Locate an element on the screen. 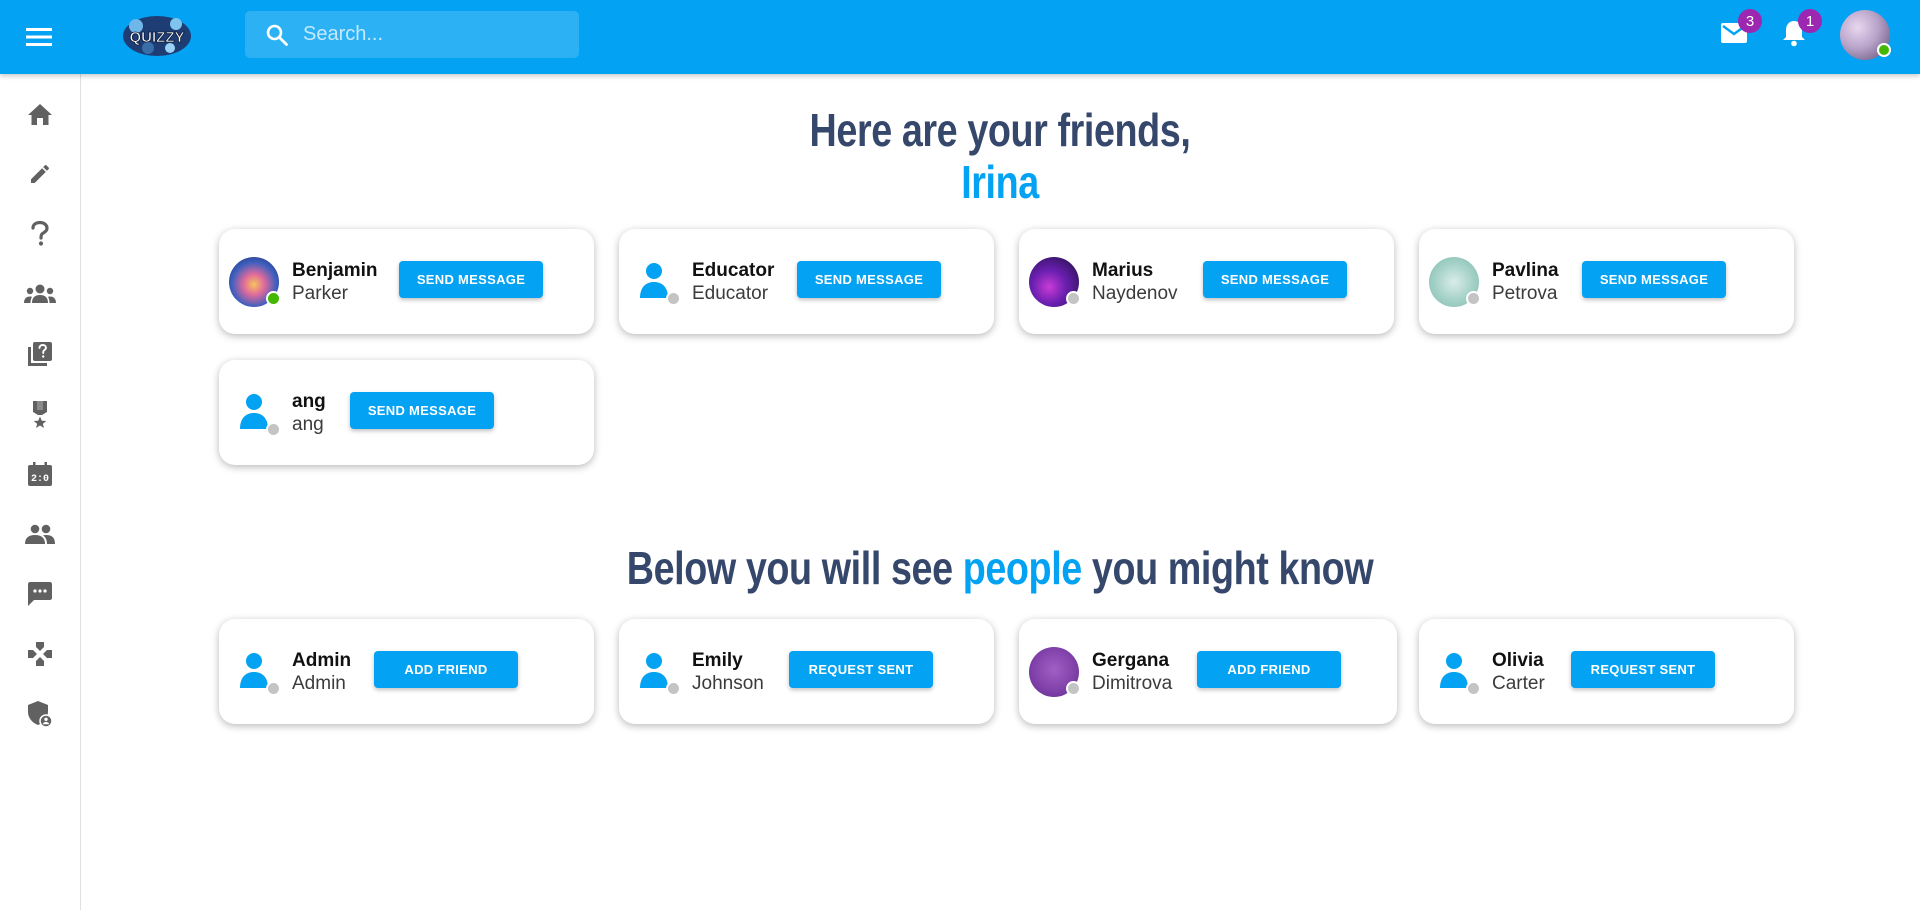 This screenshot has height=910, width=1920. suggestion-card: Emily Johnson REQUEST SENT is located at coordinates (806, 671).